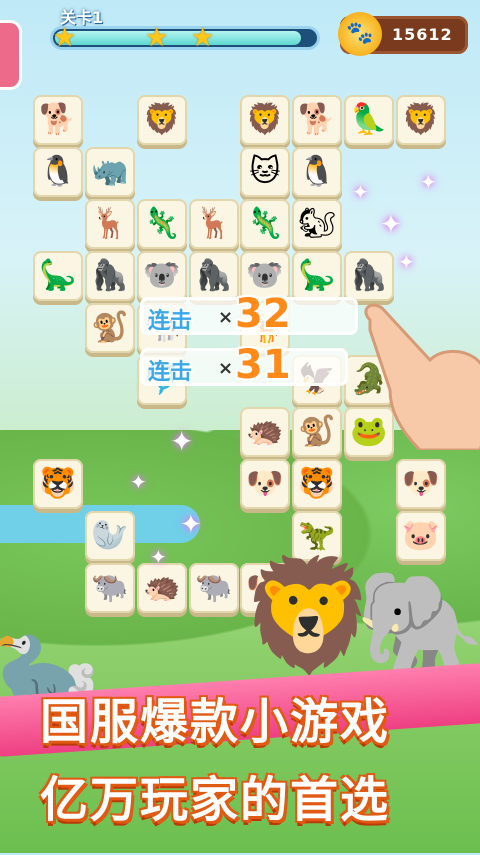  I want to click on tile-cat: 🐱, so click(265, 172).